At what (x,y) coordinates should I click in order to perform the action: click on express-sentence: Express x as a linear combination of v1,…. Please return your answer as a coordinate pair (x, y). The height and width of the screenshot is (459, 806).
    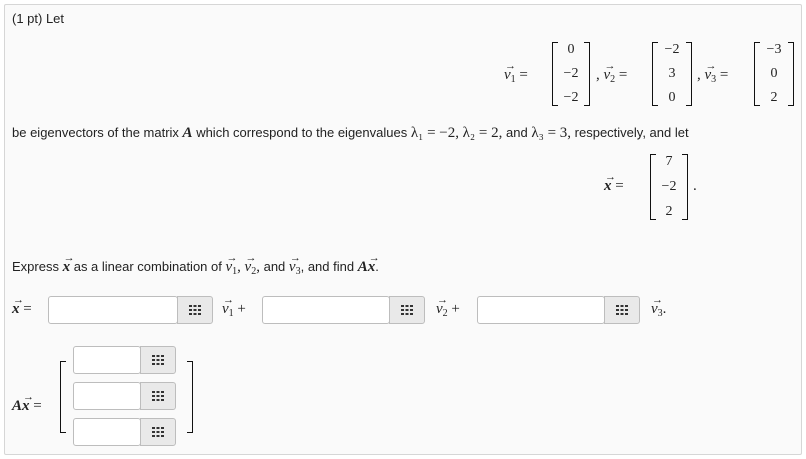
    Looking at the image, I should click on (195, 265).